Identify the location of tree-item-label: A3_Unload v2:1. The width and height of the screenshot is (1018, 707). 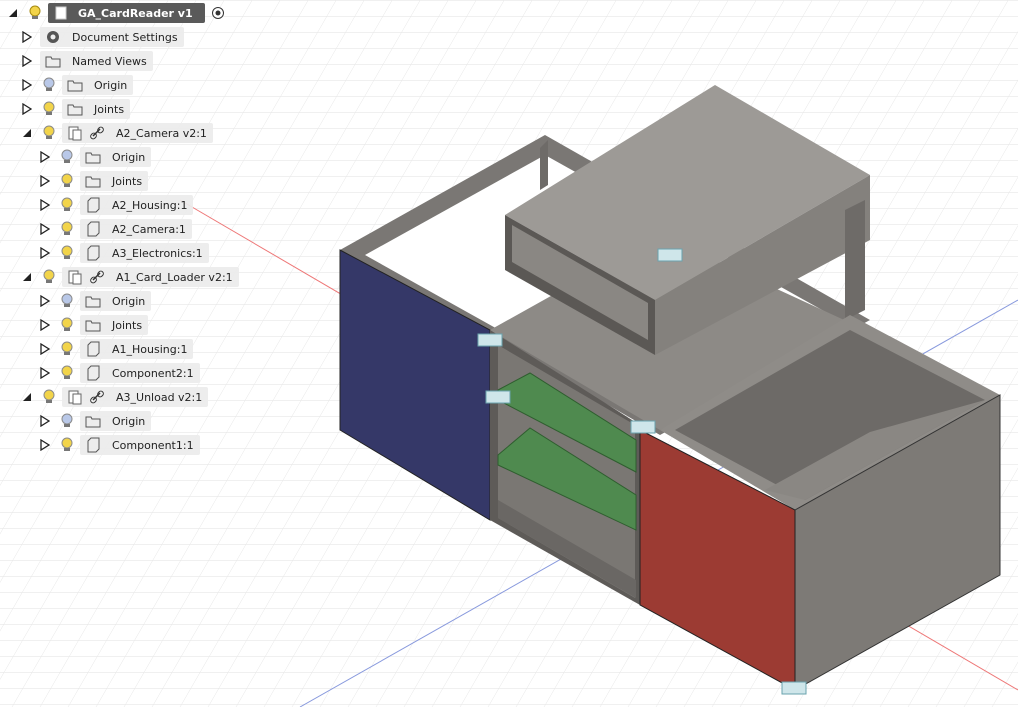
(159, 397).